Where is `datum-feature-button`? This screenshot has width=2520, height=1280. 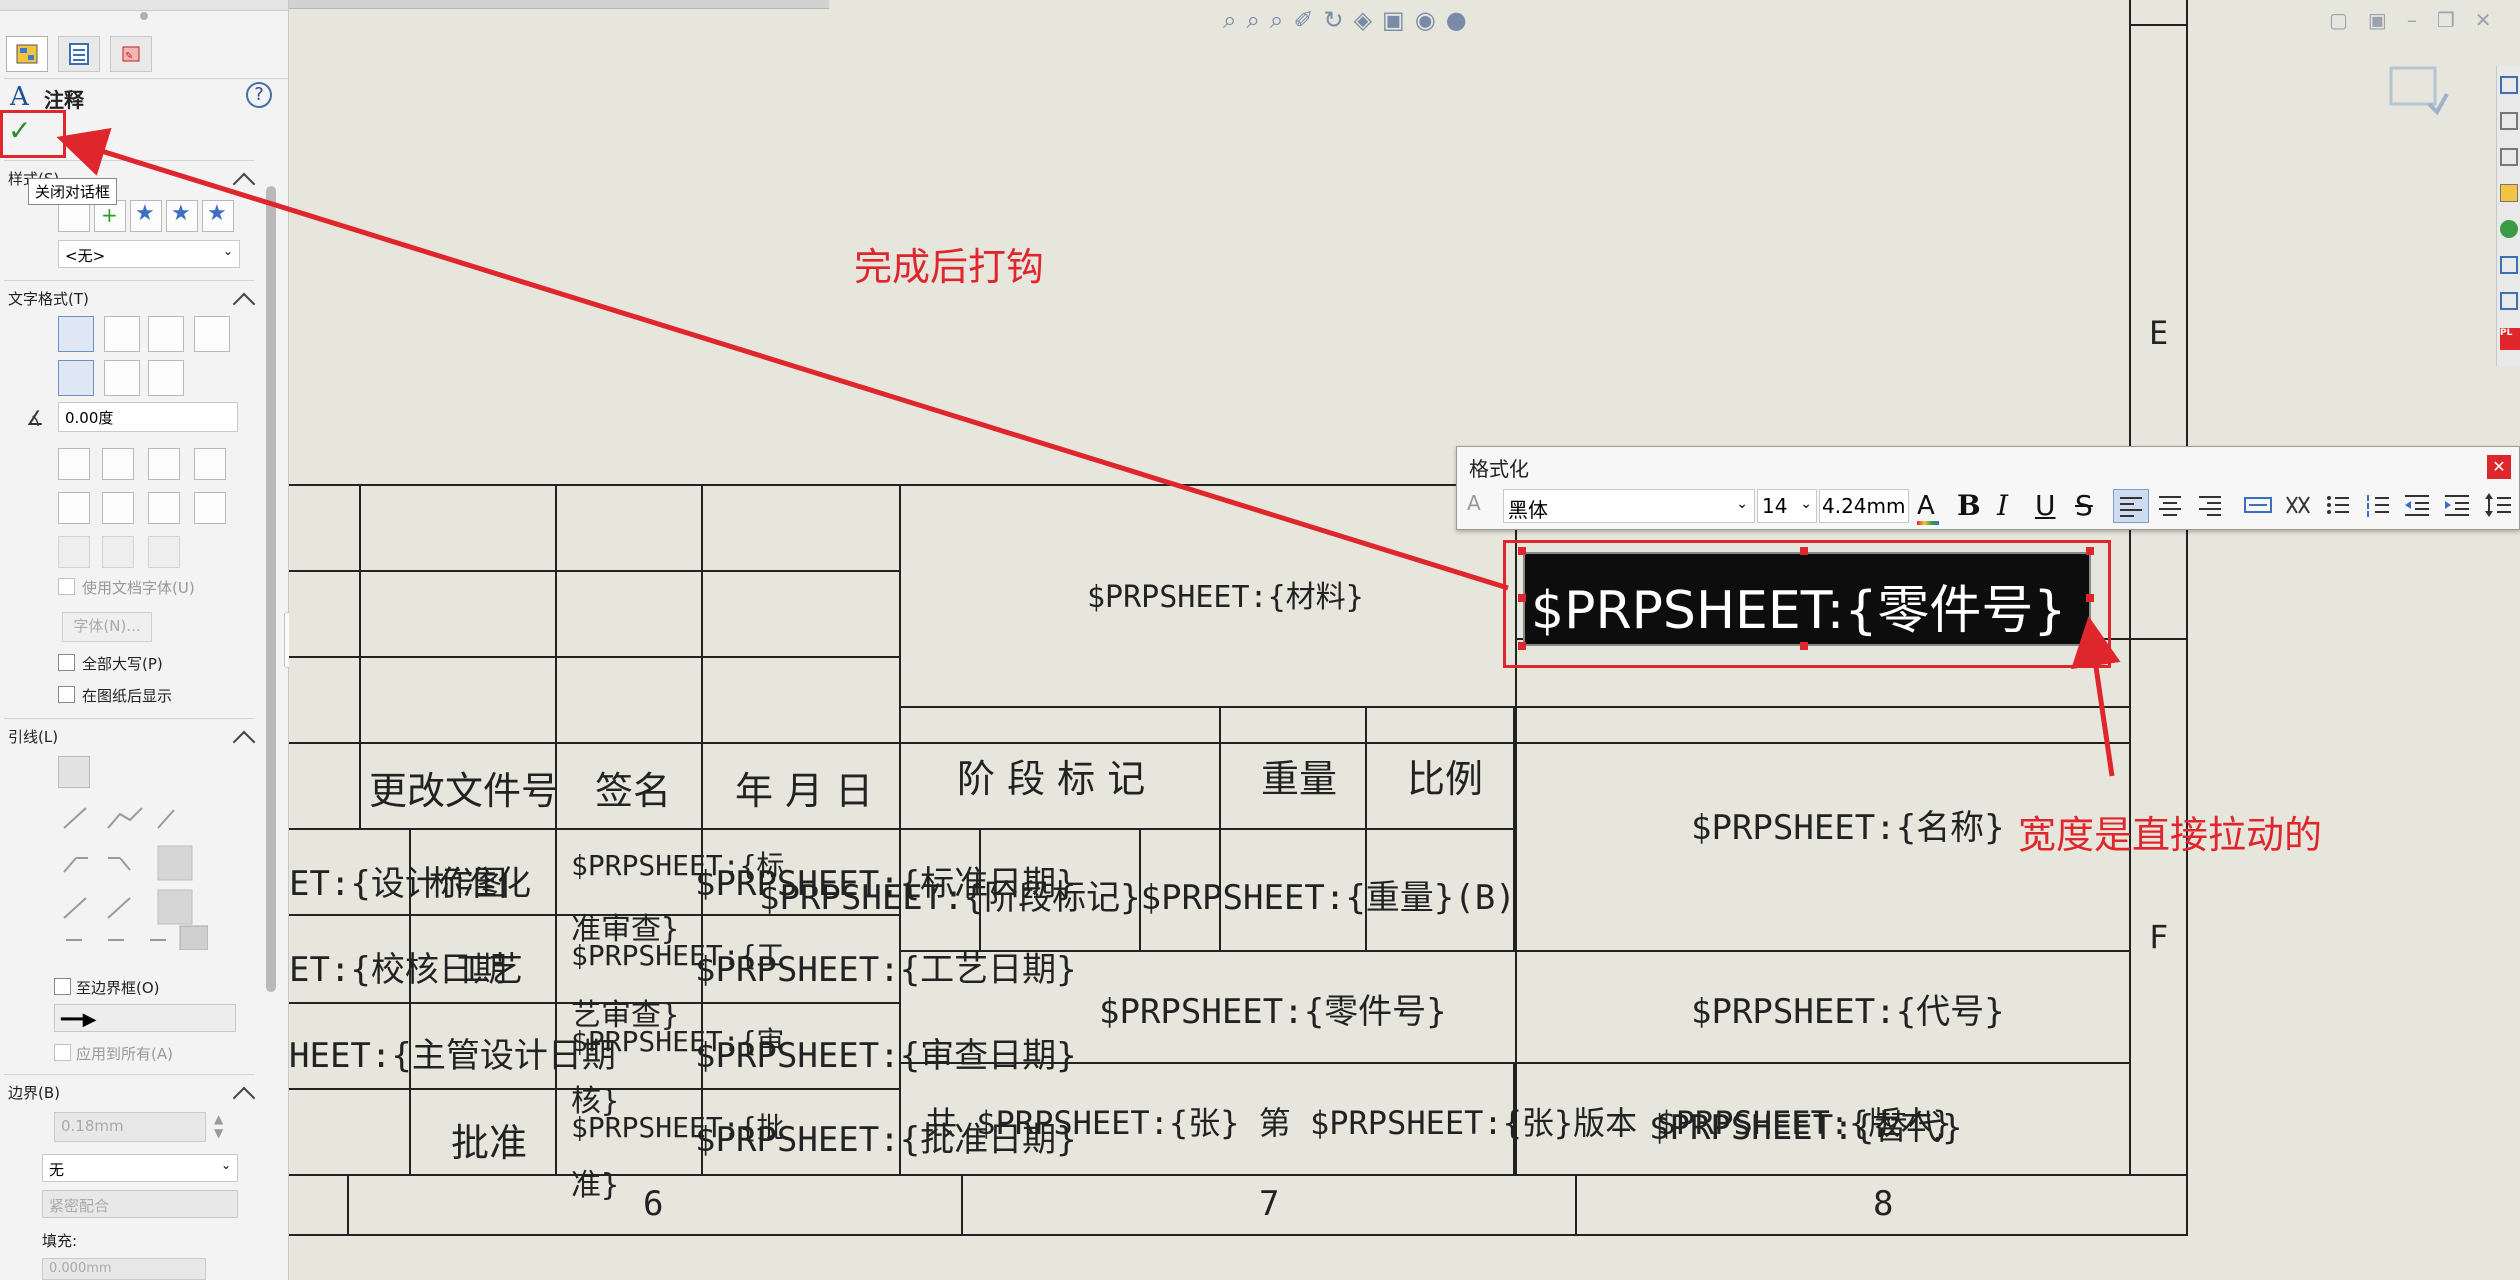 datum-feature-button is located at coordinates (164, 508).